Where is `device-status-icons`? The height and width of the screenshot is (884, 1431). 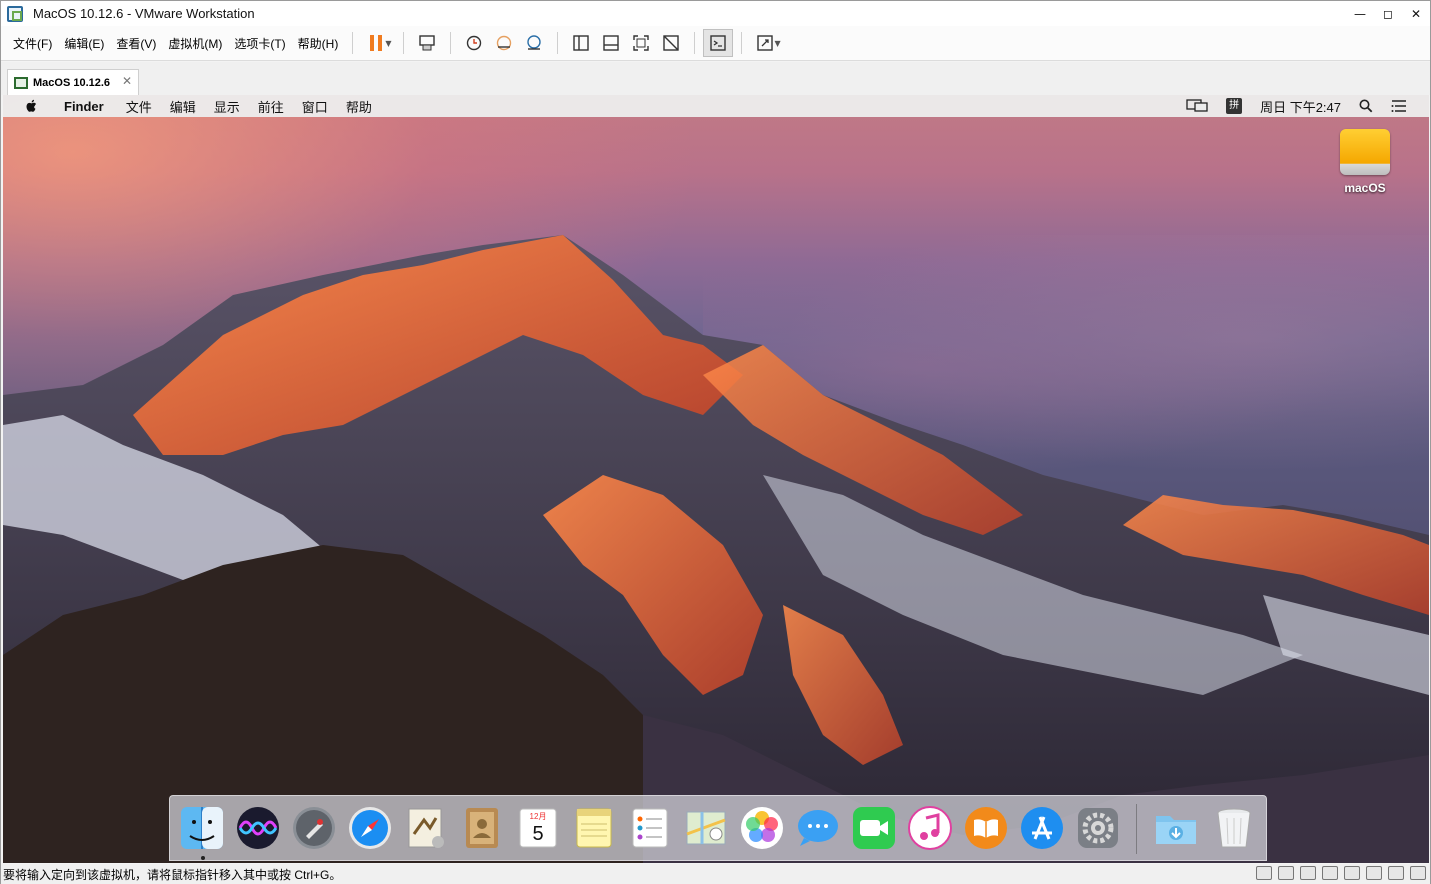 device-status-icons is located at coordinates (1338, 873).